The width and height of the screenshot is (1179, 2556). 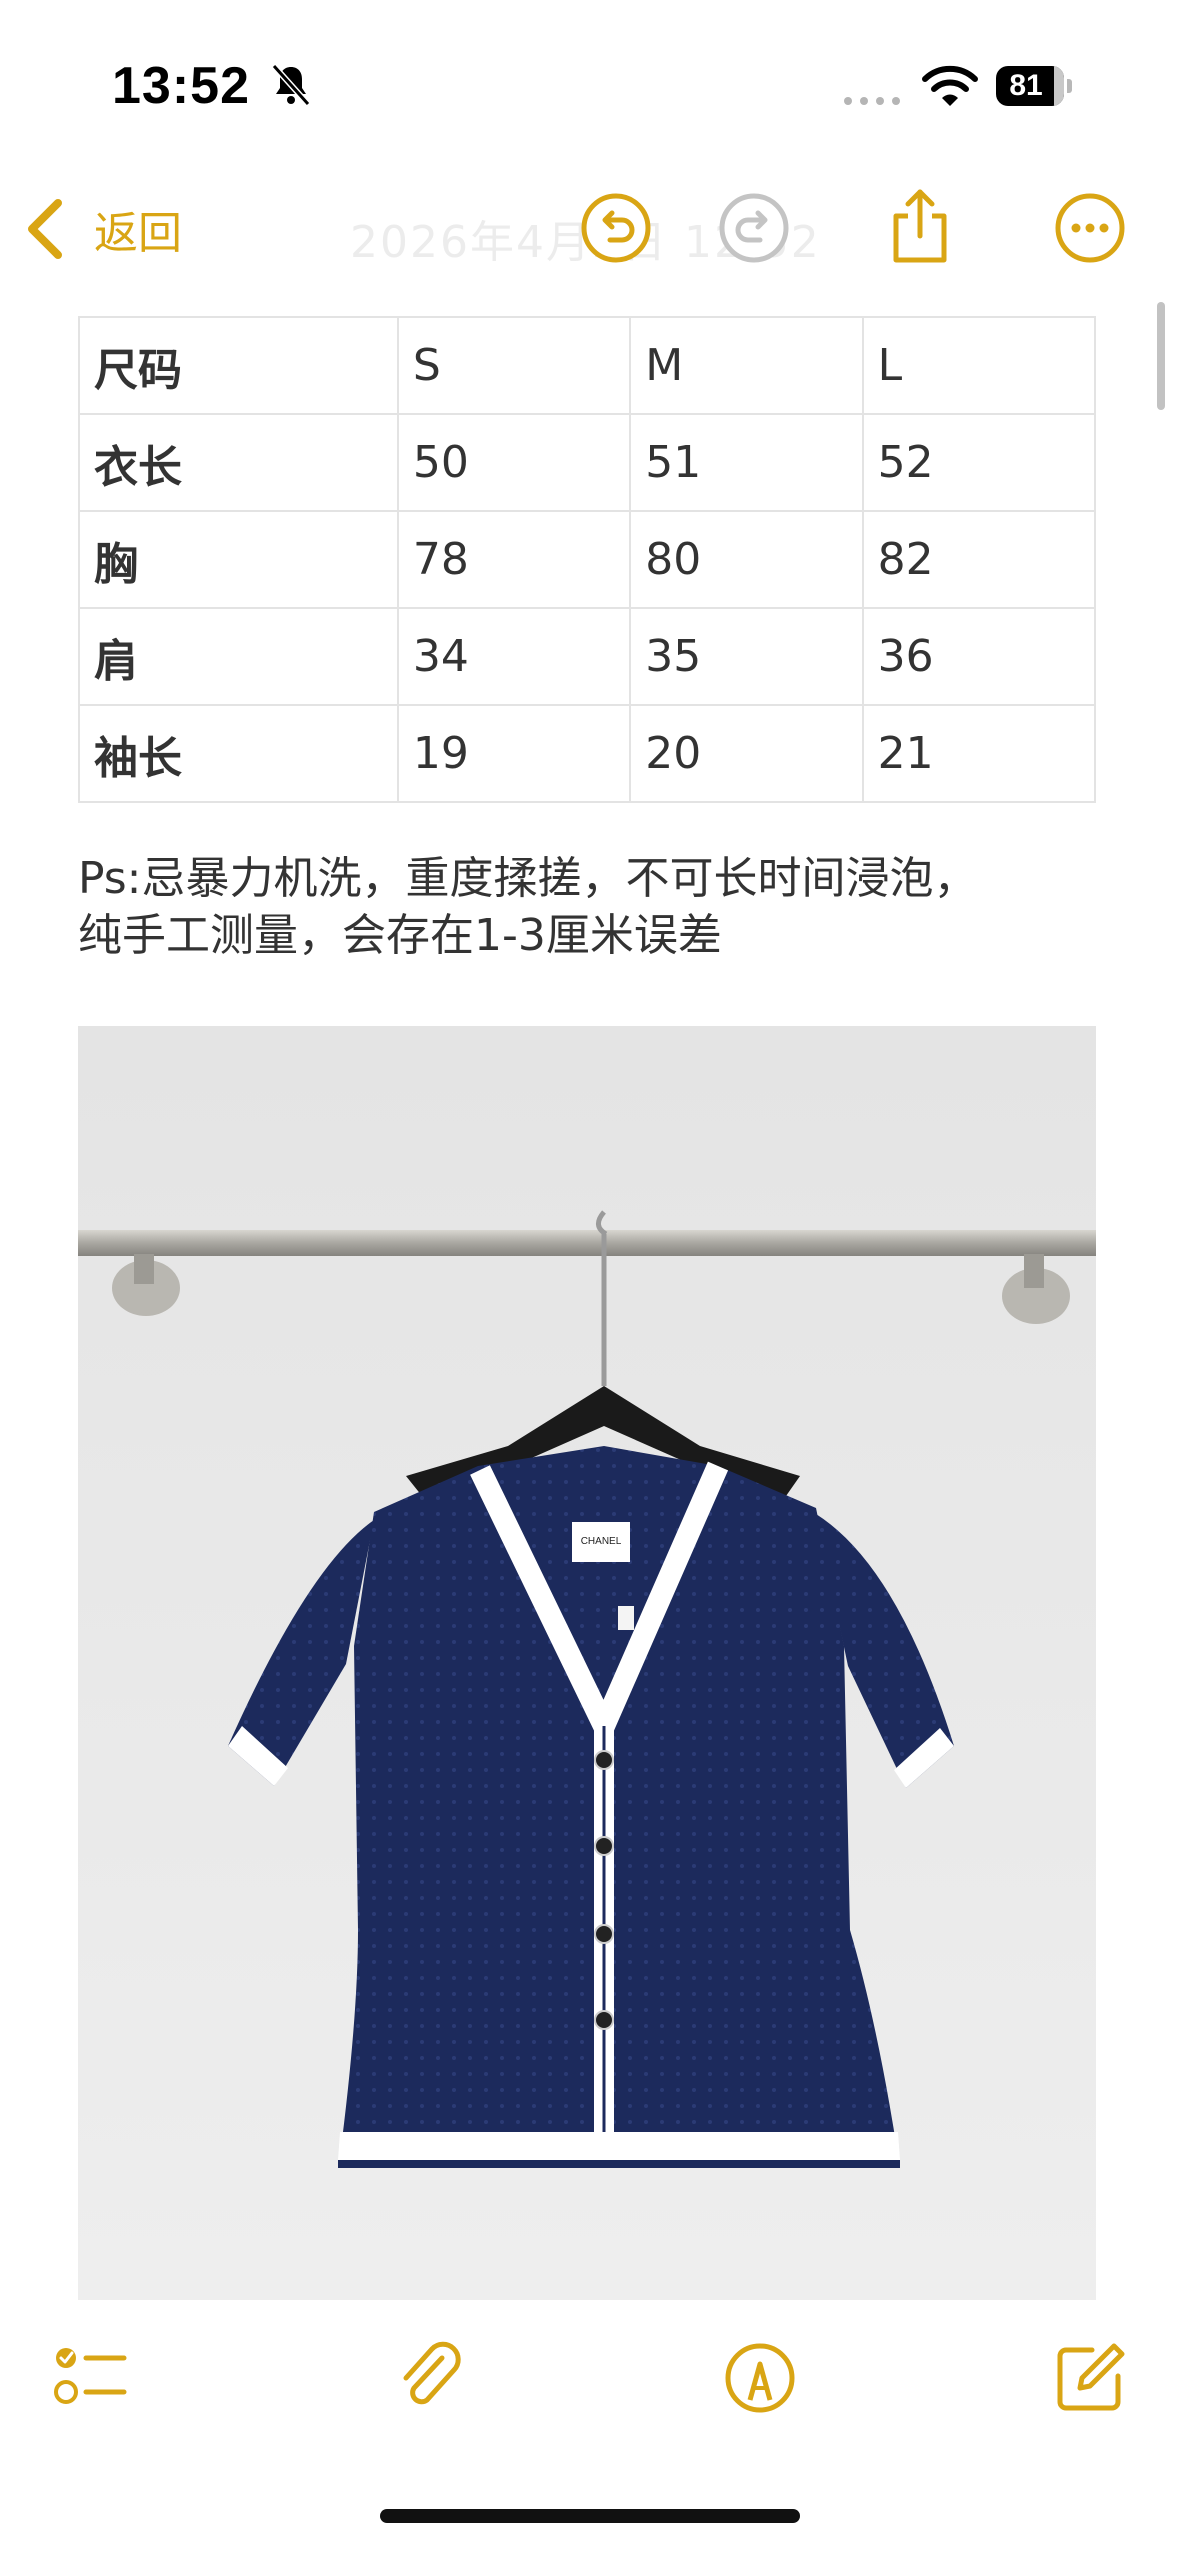 I want to click on table-row: 袖长 19 20 21, so click(x=587, y=753).